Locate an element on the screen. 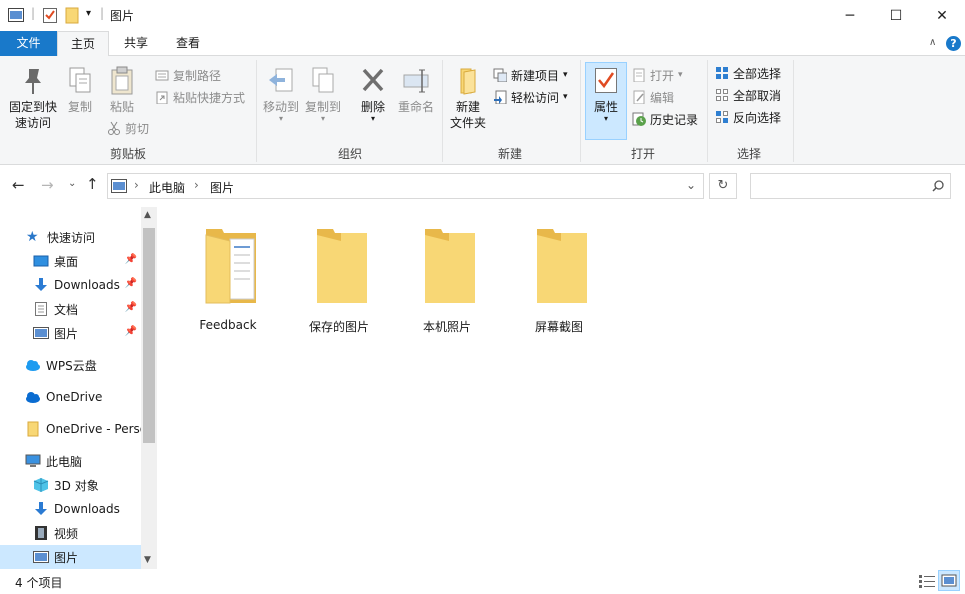 Image resolution: width=965 pixels, height=594 pixels. cut-button: 剪切 is located at coordinates (128, 128).